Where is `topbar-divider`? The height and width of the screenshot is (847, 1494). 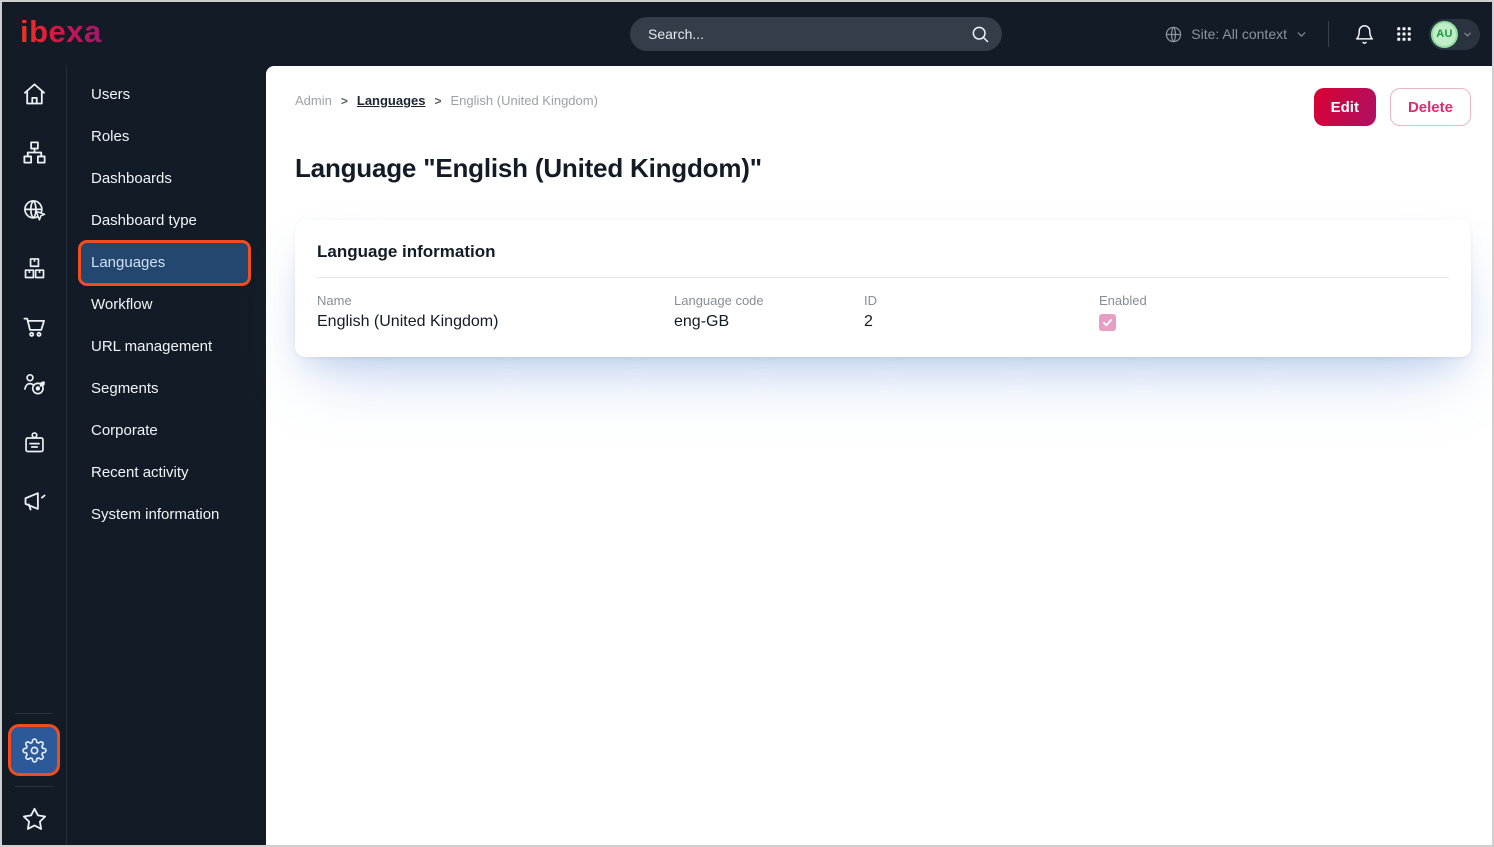
topbar-divider is located at coordinates (1328, 34).